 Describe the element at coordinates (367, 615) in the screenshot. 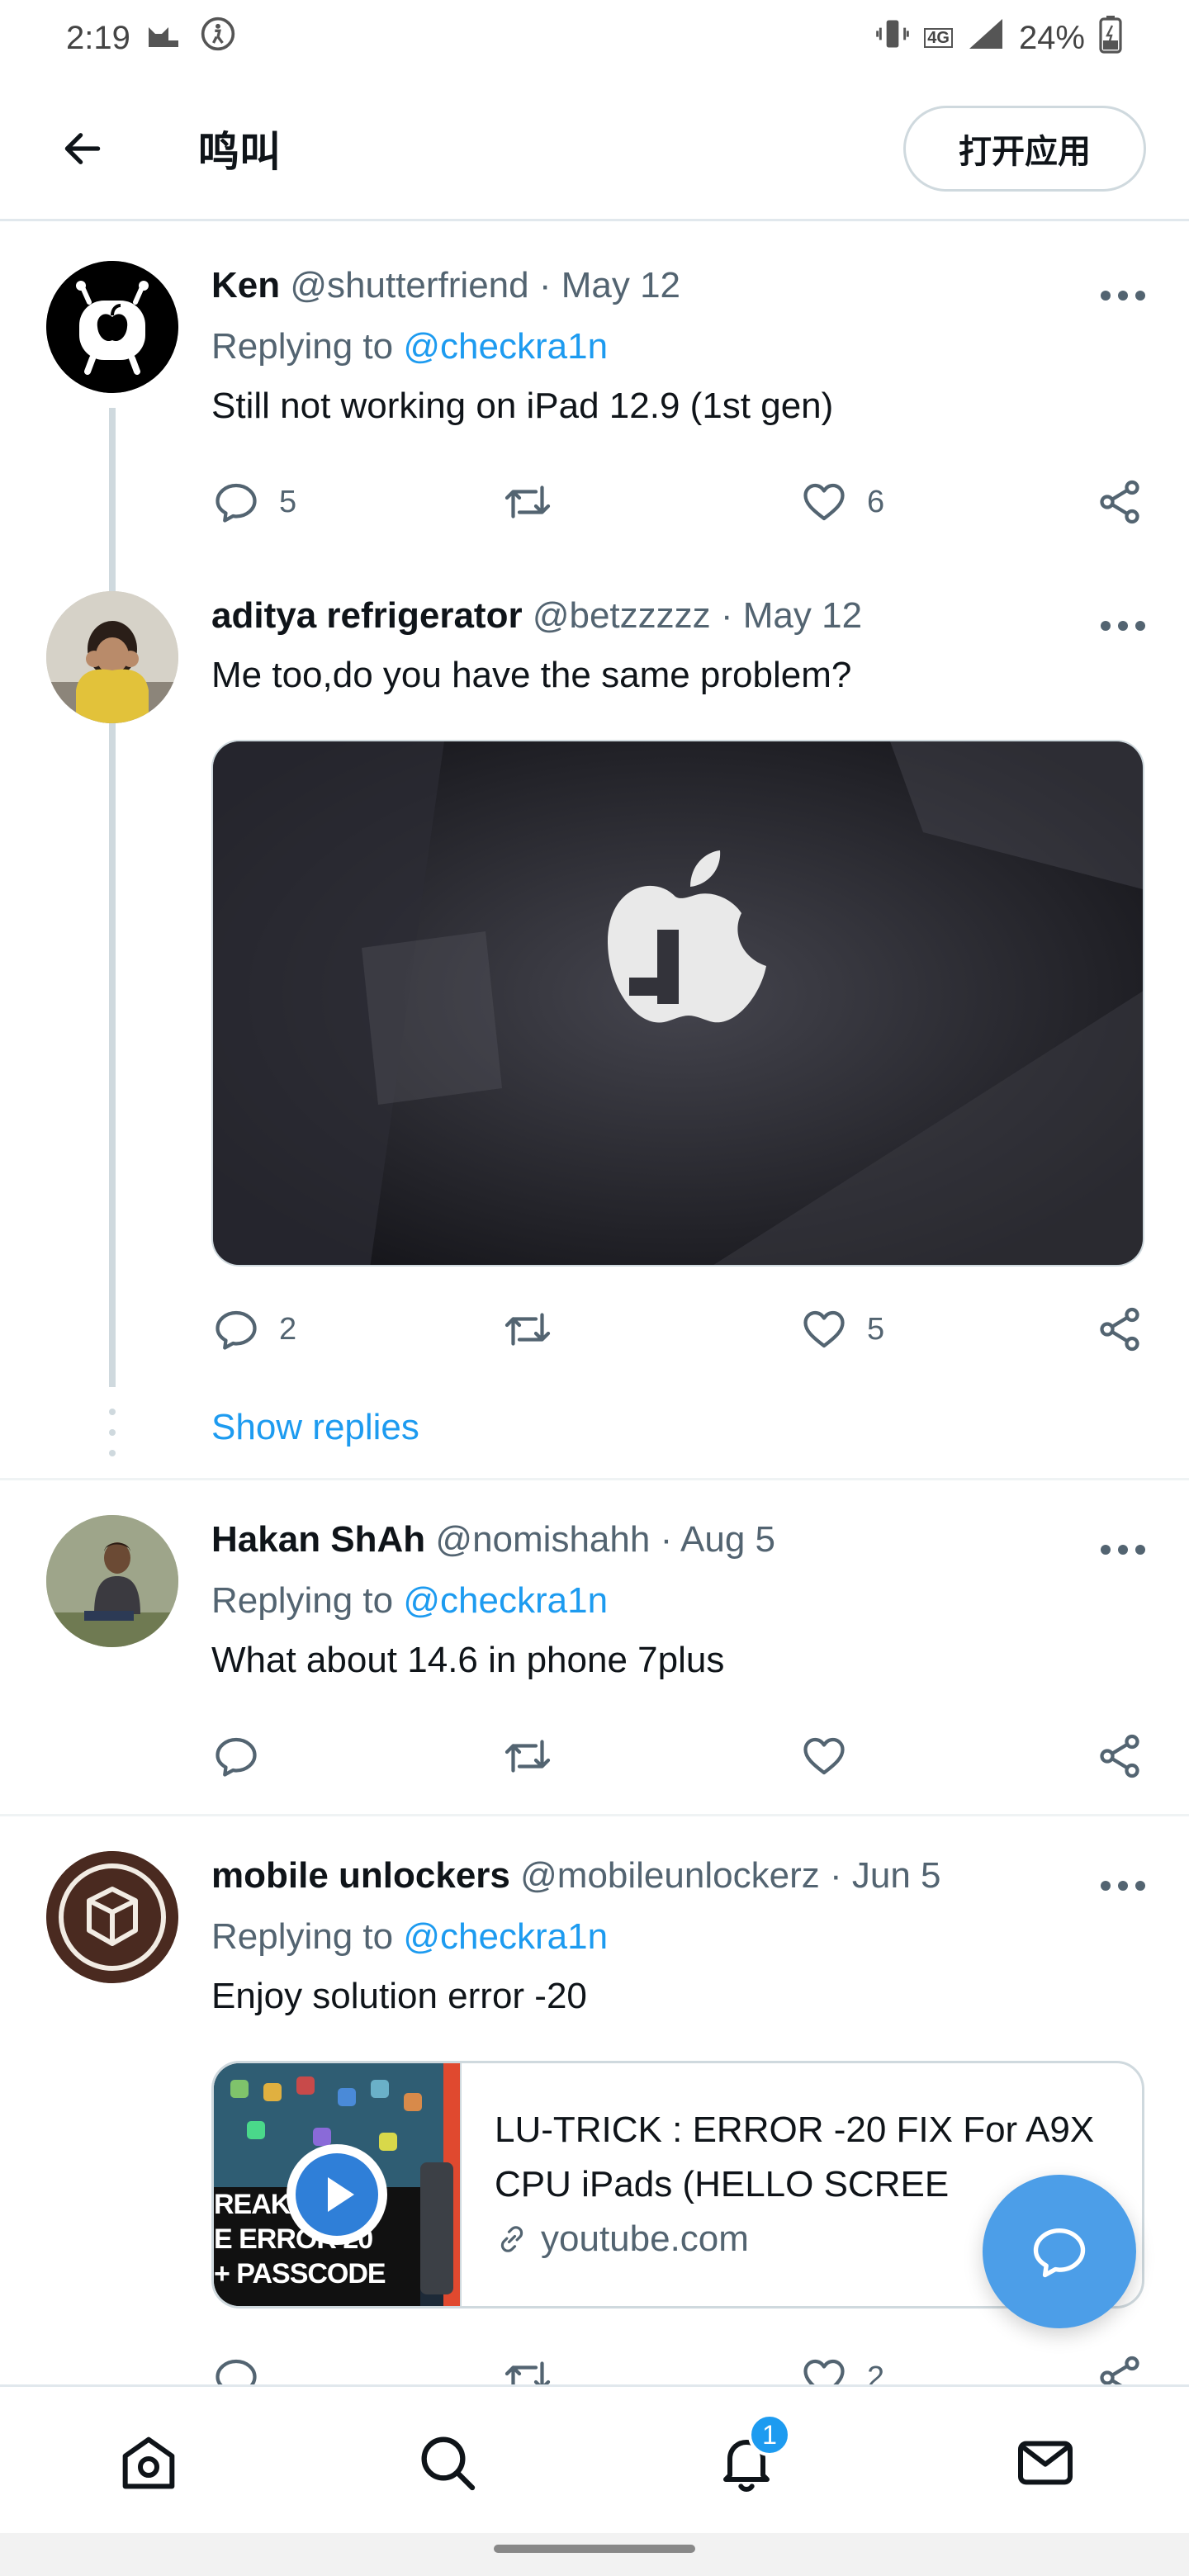

I see `display-name: aditya refrigerator` at that location.